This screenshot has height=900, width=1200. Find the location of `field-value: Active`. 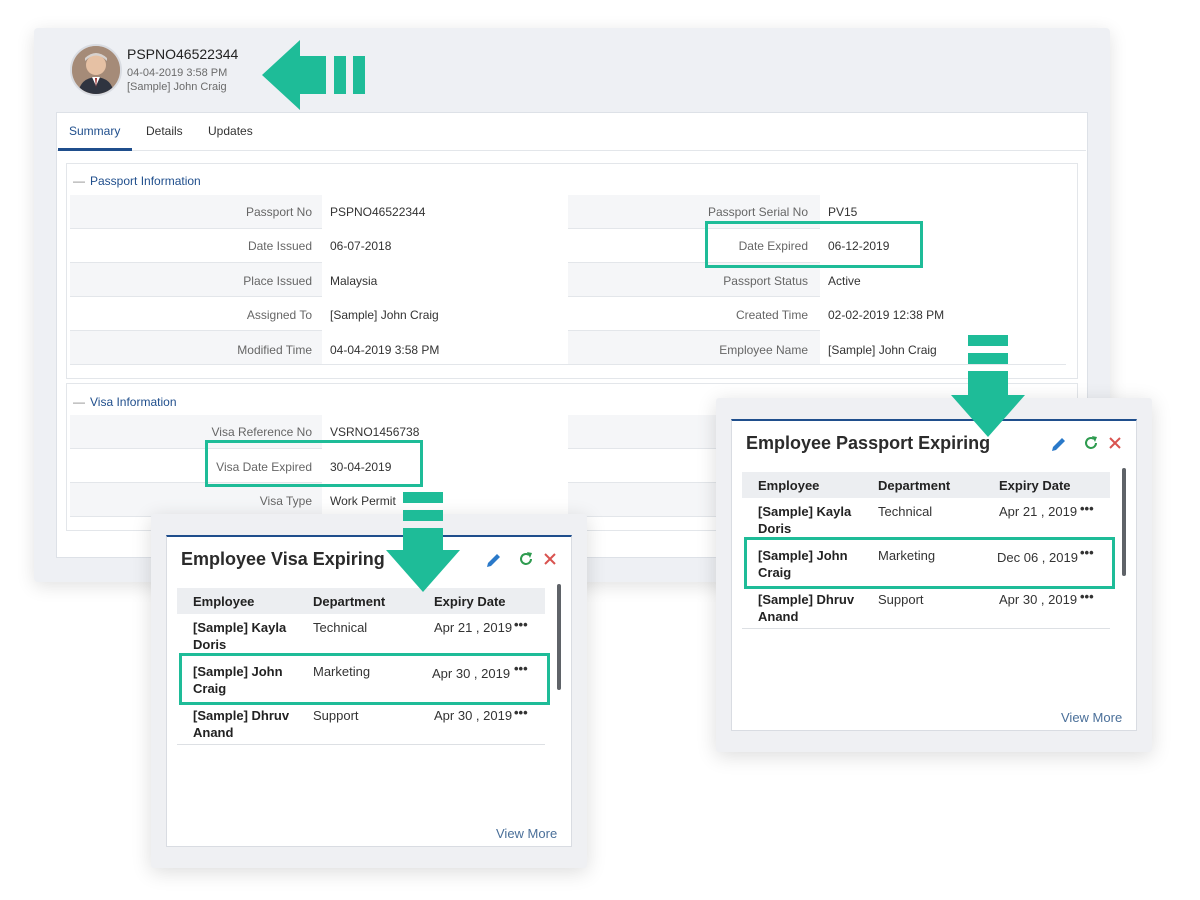

field-value: Active is located at coordinates (844, 281).